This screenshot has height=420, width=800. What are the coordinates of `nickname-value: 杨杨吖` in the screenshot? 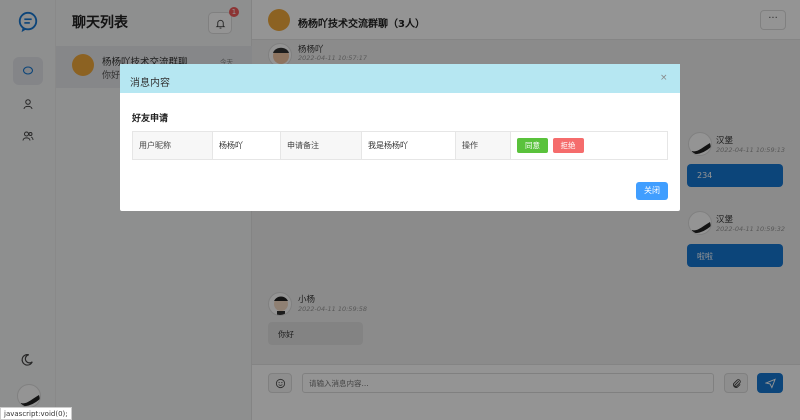 It's located at (246, 145).